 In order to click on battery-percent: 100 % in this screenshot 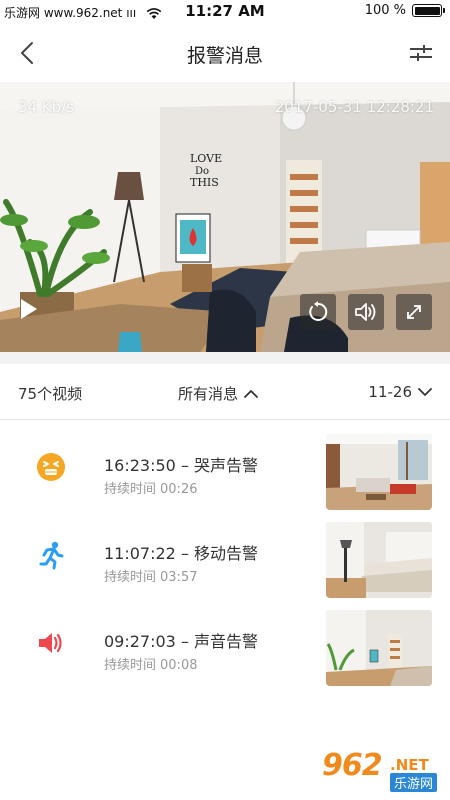, I will do `click(385, 10)`.